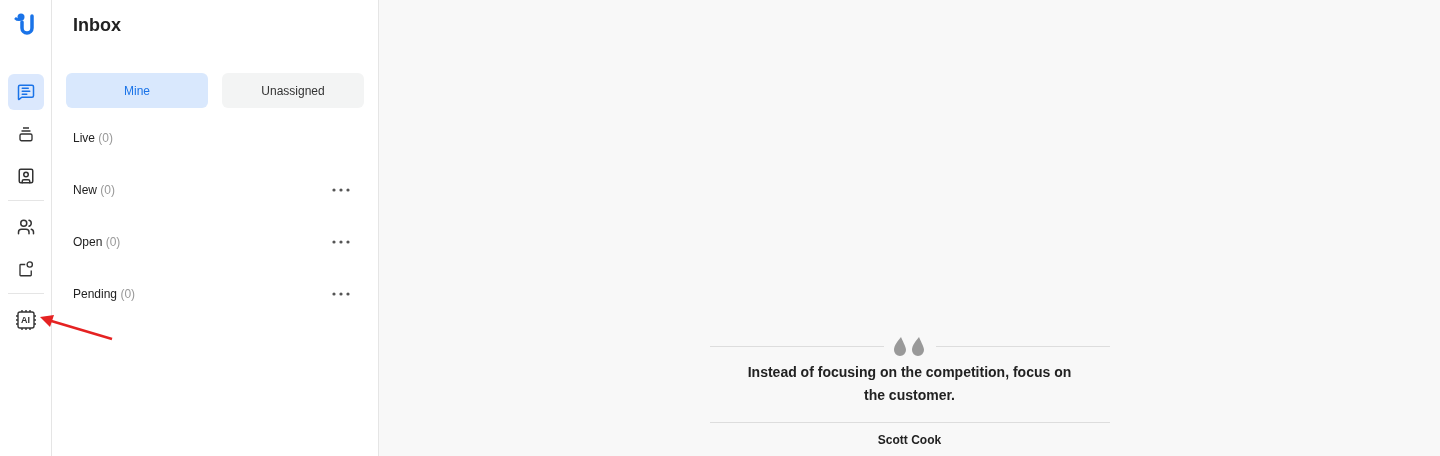  Describe the element at coordinates (97, 242) in the screenshot. I see `folder-label: Open (0)` at that location.